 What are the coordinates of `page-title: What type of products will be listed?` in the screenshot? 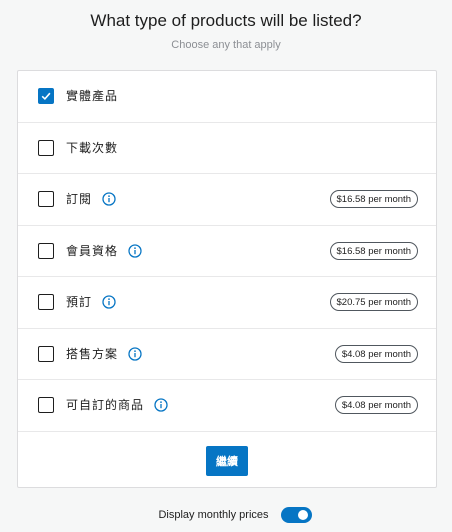 It's located at (226, 20).